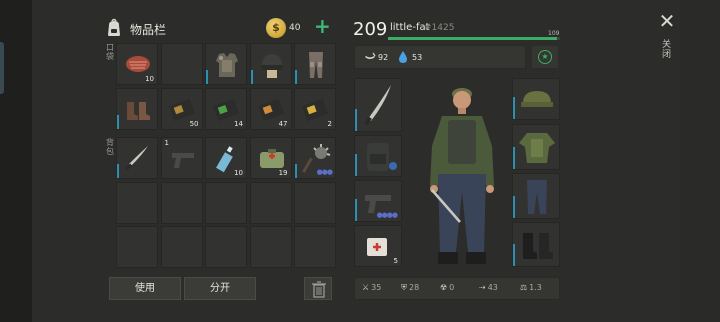 The image size is (720, 322). Describe the element at coordinates (226, 108) in the screenshot. I see `inventory-slot-blueprint-pack-green: 14` at that location.